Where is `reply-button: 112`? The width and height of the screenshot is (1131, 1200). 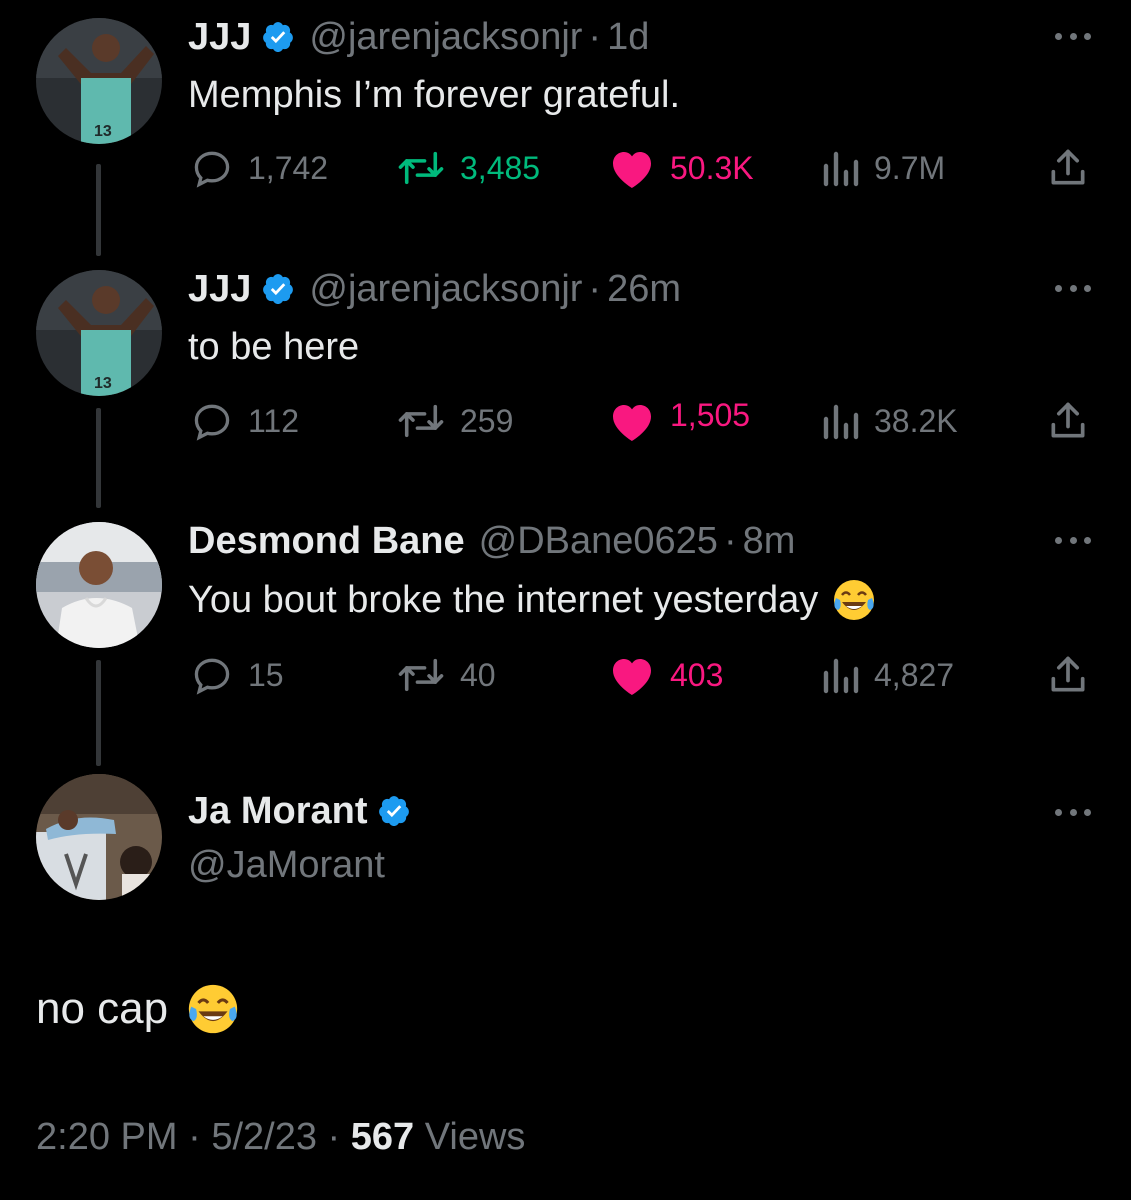 reply-button: 112 is located at coordinates (244, 421).